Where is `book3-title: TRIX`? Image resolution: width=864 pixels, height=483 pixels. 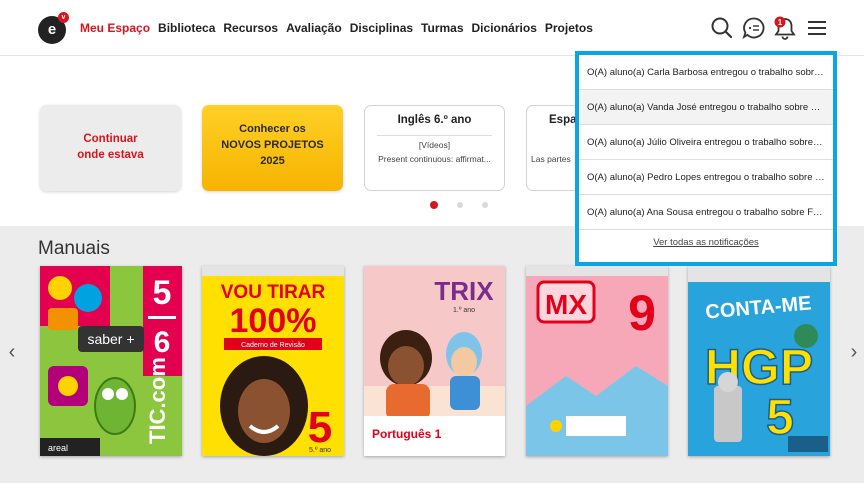
book3-title: TRIX is located at coordinates (464, 291).